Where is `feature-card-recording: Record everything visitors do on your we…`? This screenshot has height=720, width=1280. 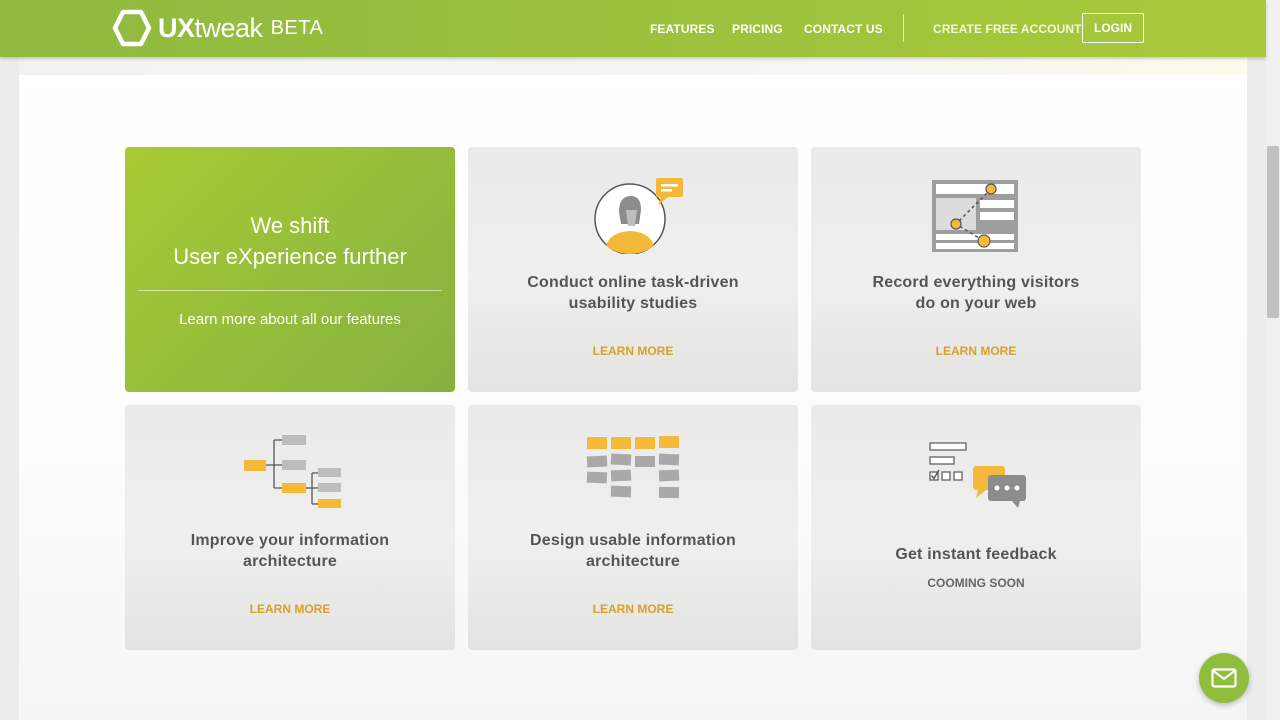 feature-card-recording: Record everything visitors do on your we… is located at coordinates (976, 269).